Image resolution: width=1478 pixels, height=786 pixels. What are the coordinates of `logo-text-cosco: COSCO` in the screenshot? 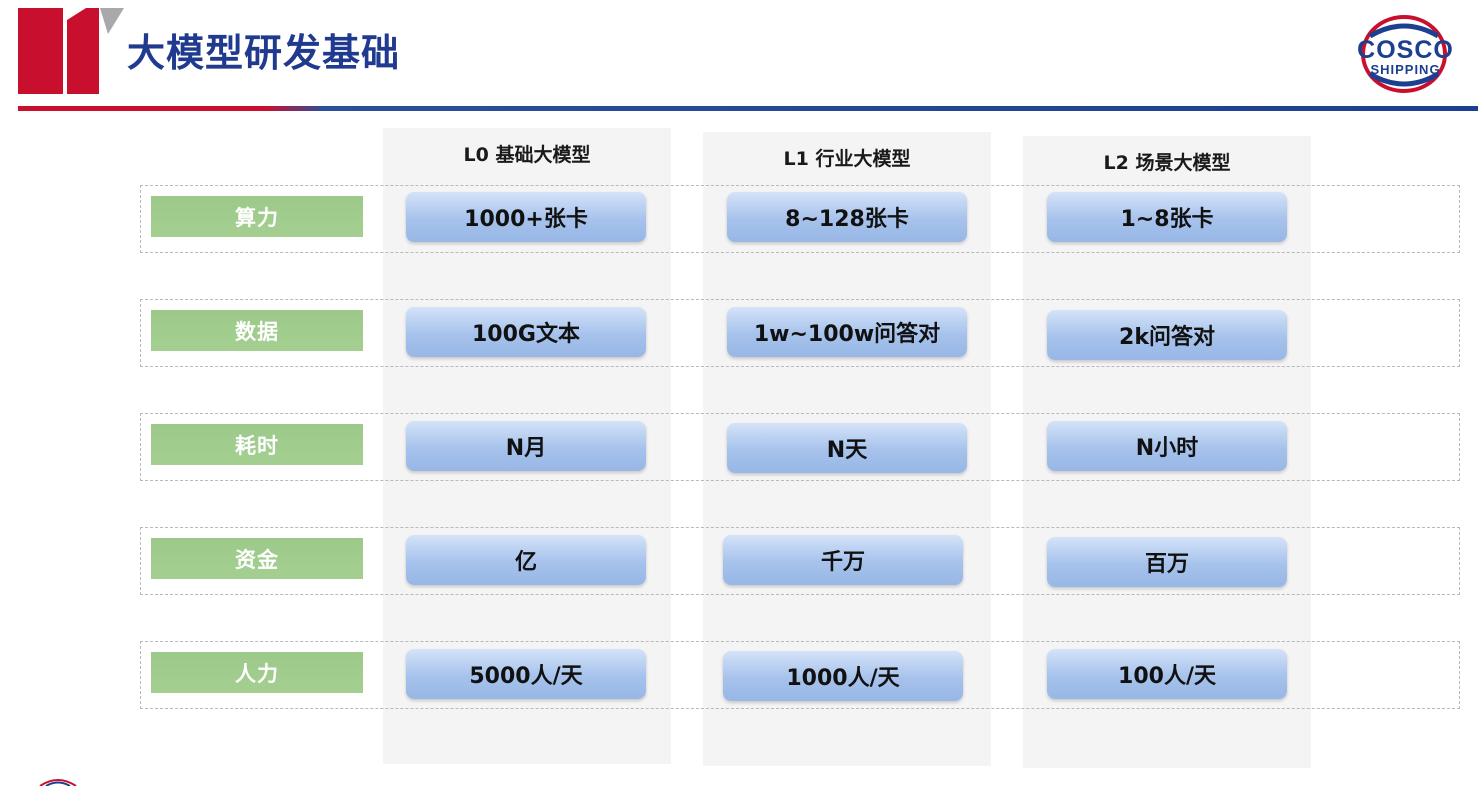 It's located at (1405, 50).